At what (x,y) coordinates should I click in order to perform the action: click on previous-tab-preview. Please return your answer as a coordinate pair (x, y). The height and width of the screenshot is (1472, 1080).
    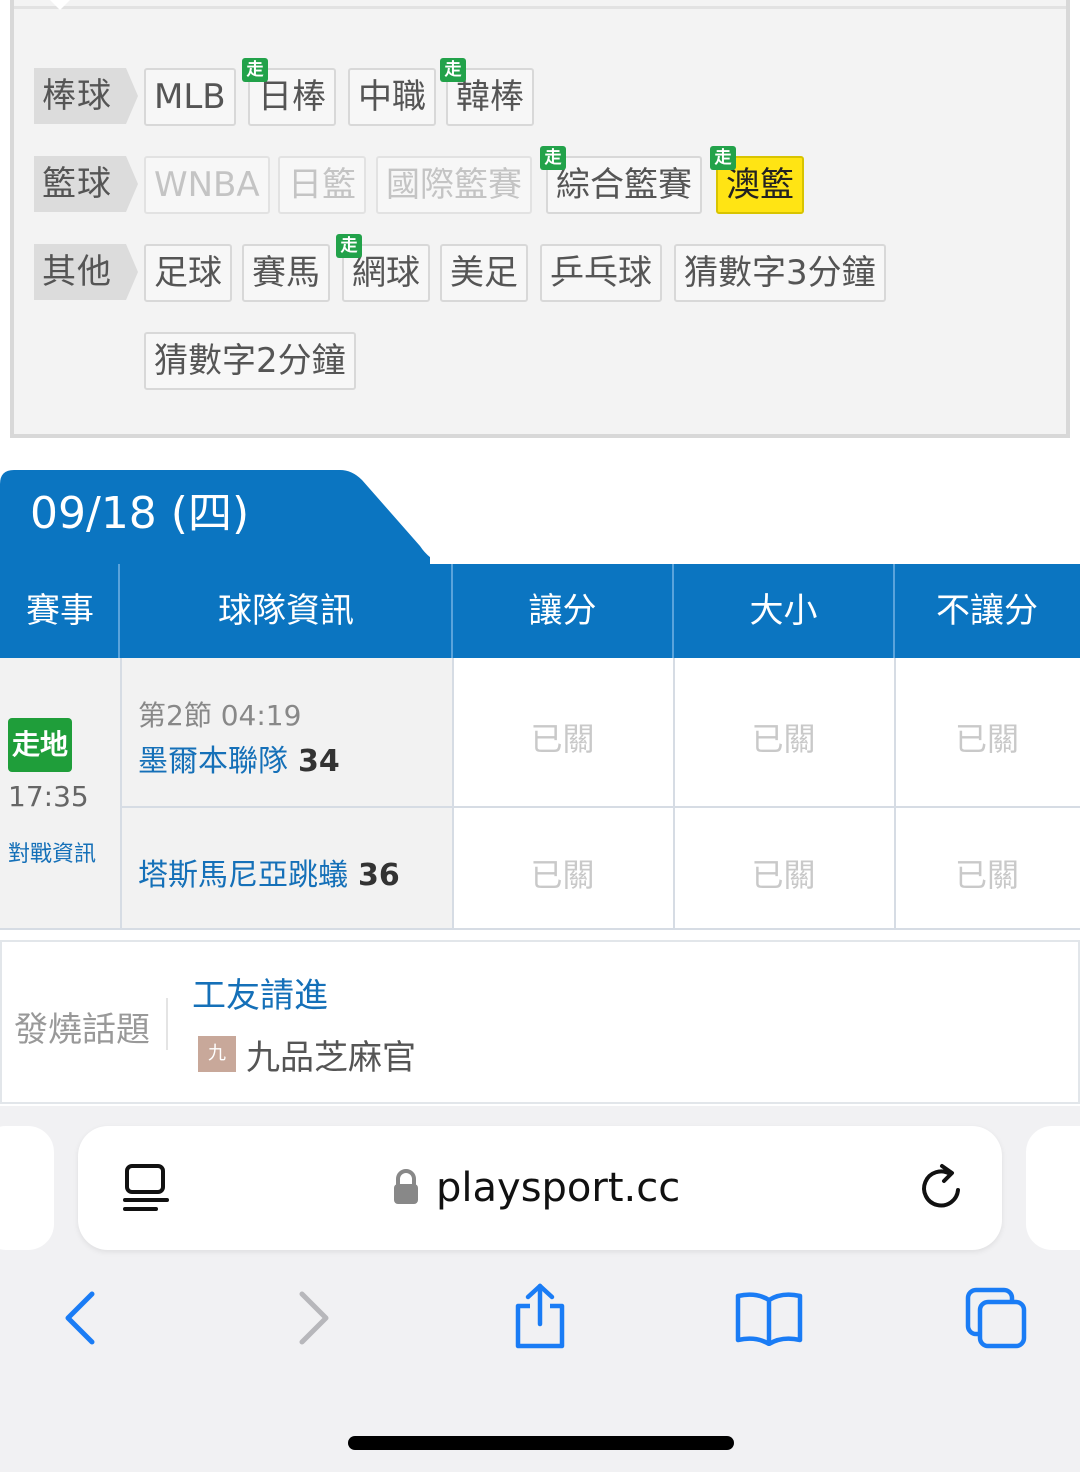
    Looking at the image, I should click on (27, 1188).